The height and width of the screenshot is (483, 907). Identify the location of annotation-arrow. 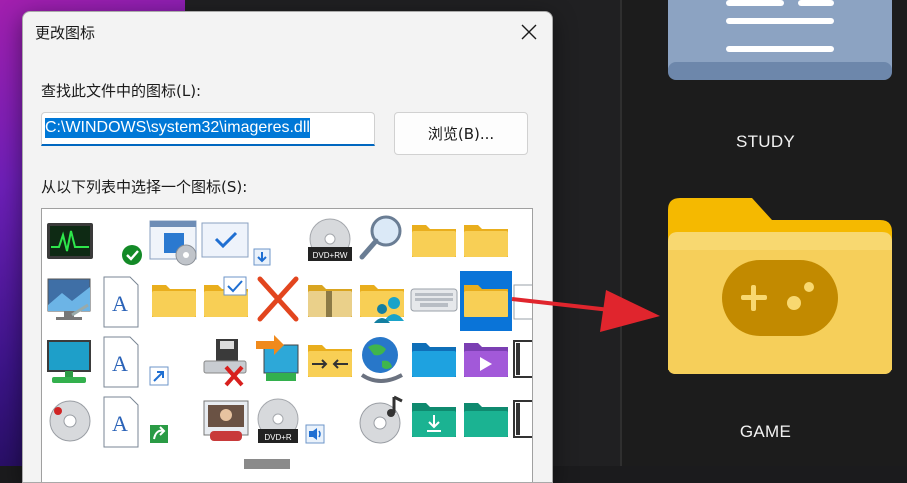
(585, 311).